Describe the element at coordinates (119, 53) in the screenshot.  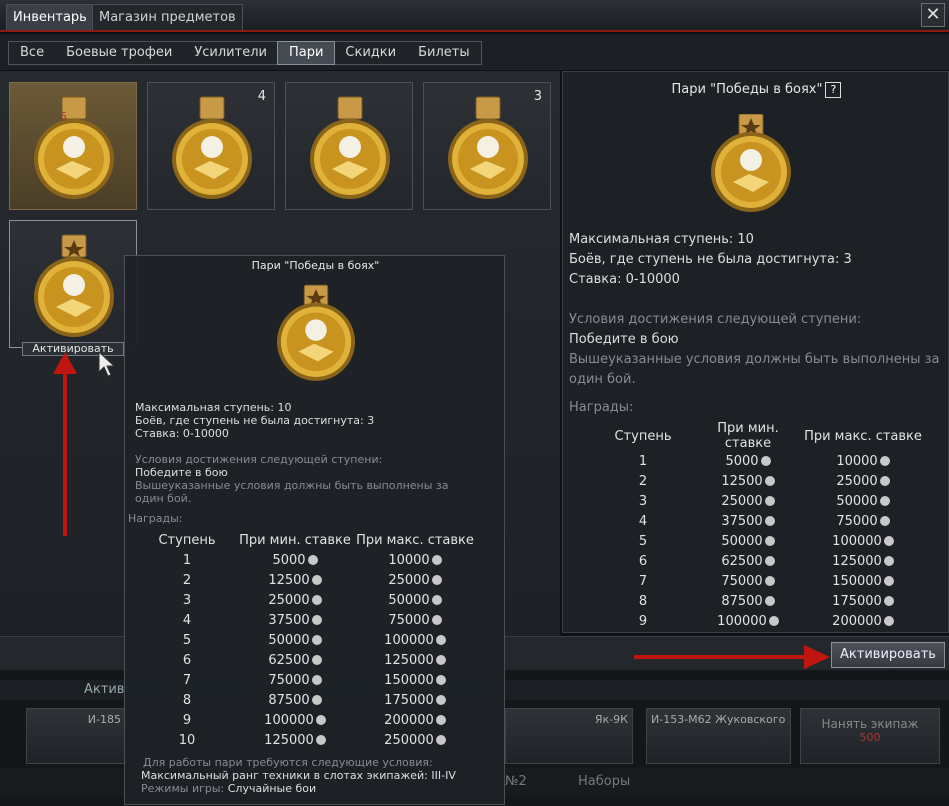
I see `filter-tab-trophies: Боевые трофеи` at that location.